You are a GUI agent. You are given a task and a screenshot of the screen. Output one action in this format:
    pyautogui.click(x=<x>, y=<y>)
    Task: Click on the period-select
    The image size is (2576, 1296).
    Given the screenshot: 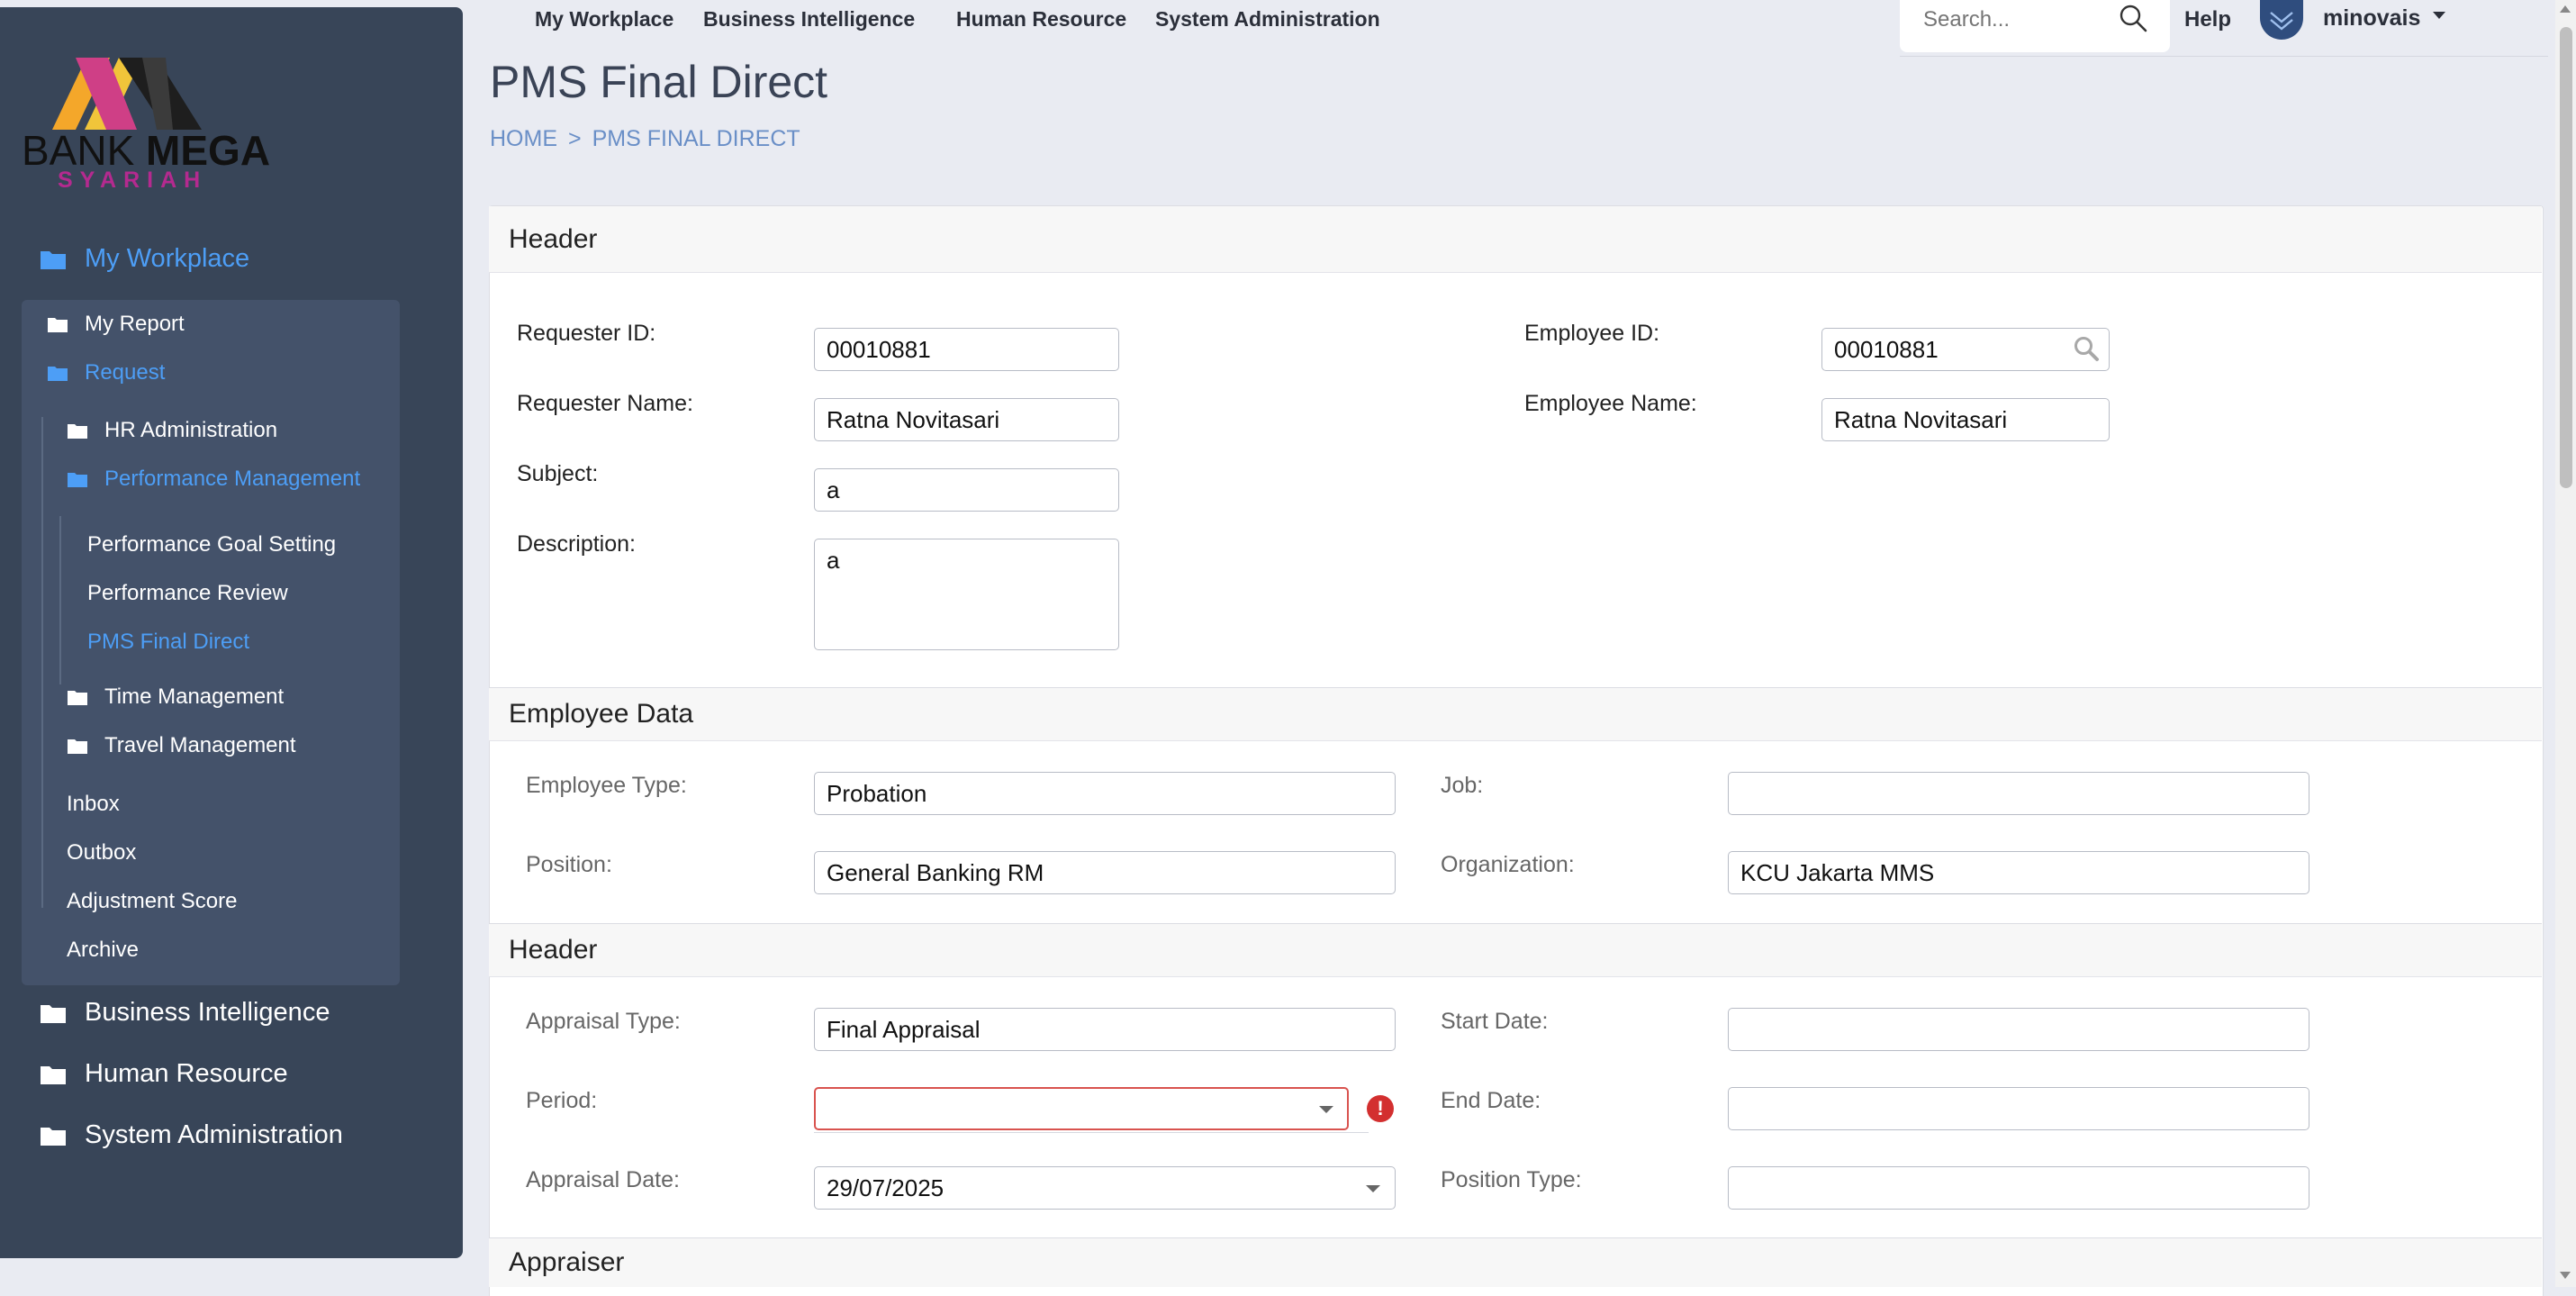 What is the action you would take?
    pyautogui.click(x=1081, y=1108)
    